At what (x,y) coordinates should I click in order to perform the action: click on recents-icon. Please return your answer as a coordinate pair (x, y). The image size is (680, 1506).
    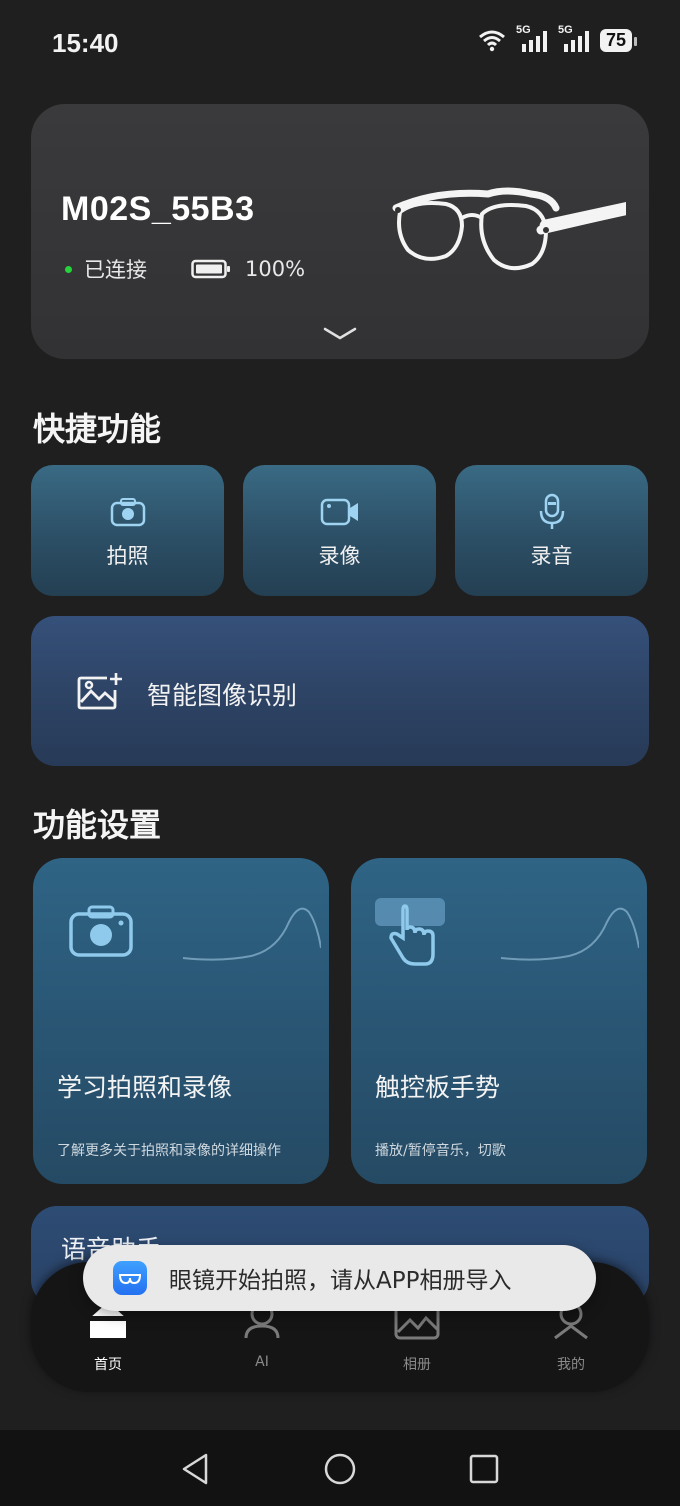
    Looking at the image, I should click on (484, 1469).